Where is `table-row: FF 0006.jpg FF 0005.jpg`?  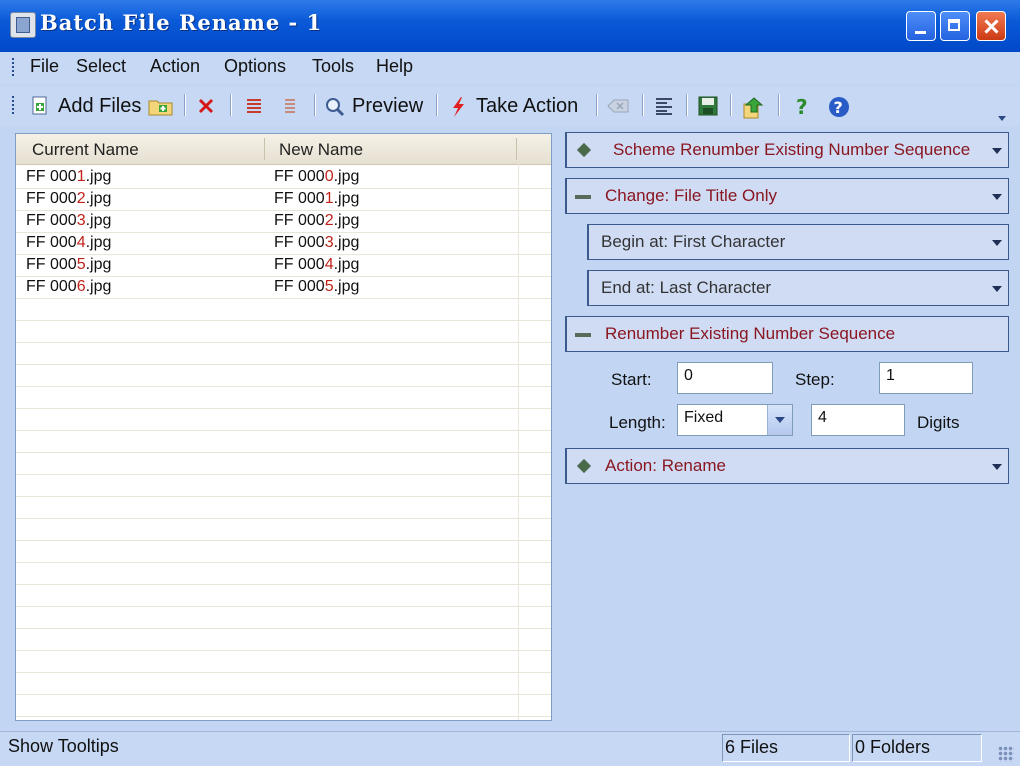
table-row: FF 0006.jpg FF 0005.jpg is located at coordinates (283, 288).